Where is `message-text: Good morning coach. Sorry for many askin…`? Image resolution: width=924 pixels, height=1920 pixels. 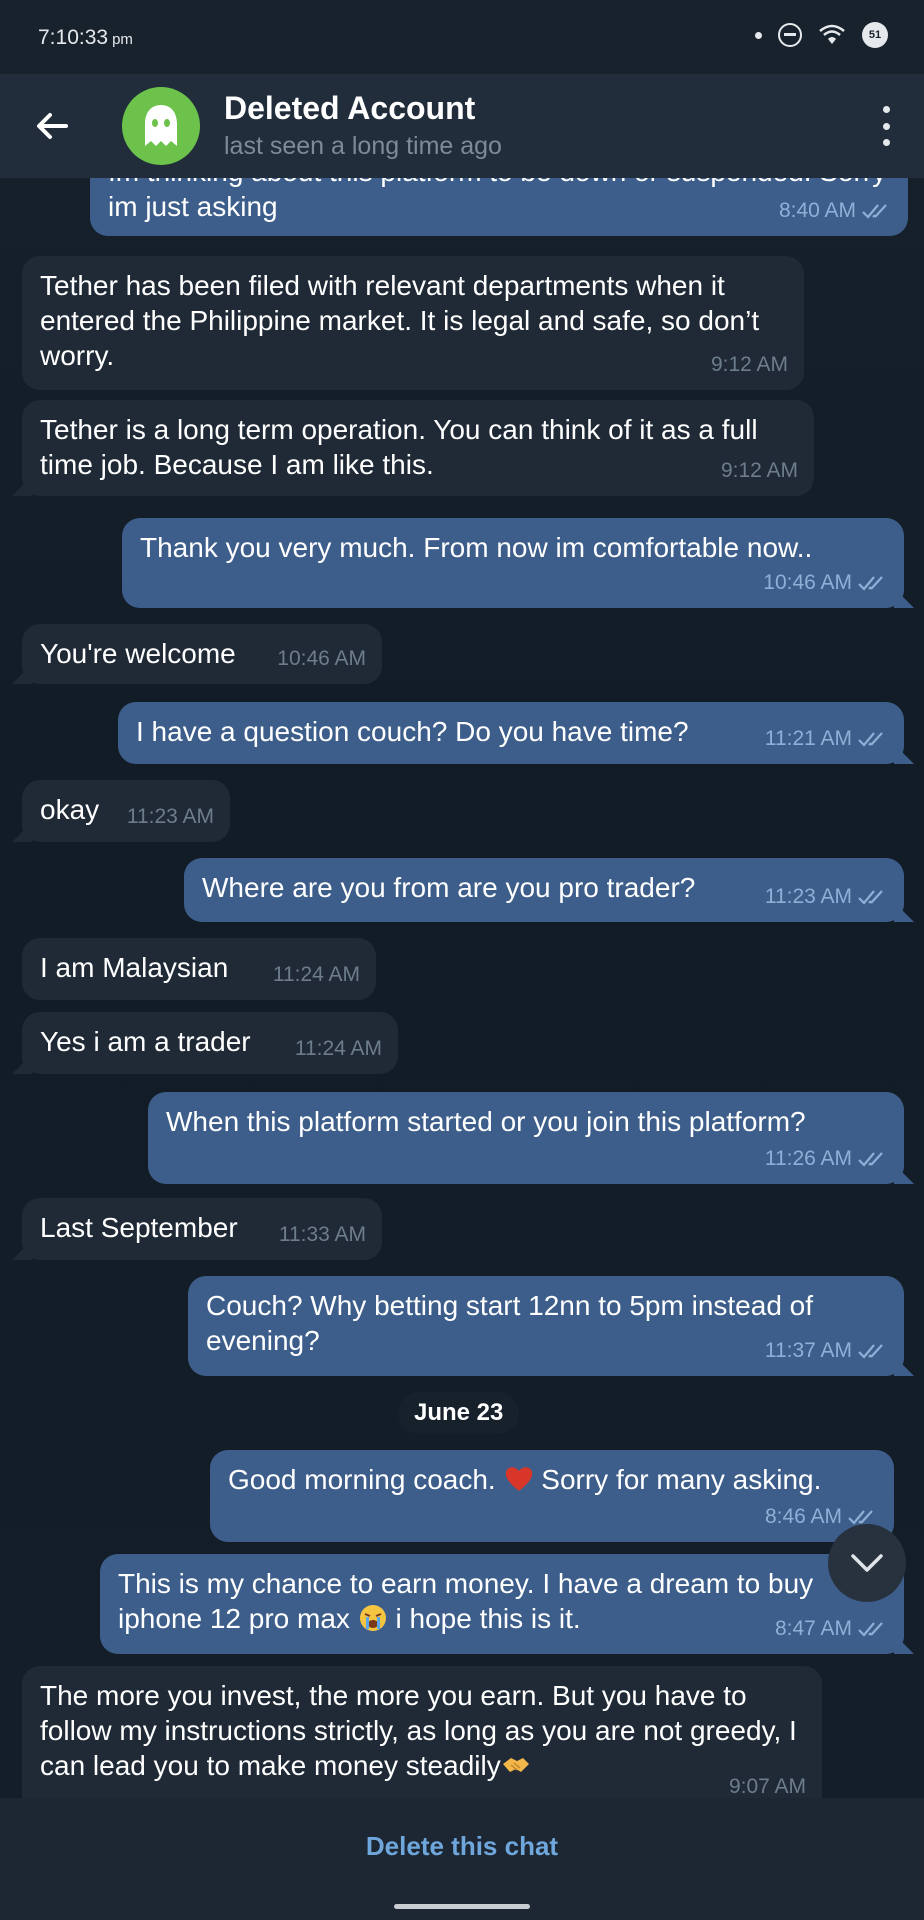
message-text: Good morning coach. Sorry for many askin… is located at coordinates (524, 1479).